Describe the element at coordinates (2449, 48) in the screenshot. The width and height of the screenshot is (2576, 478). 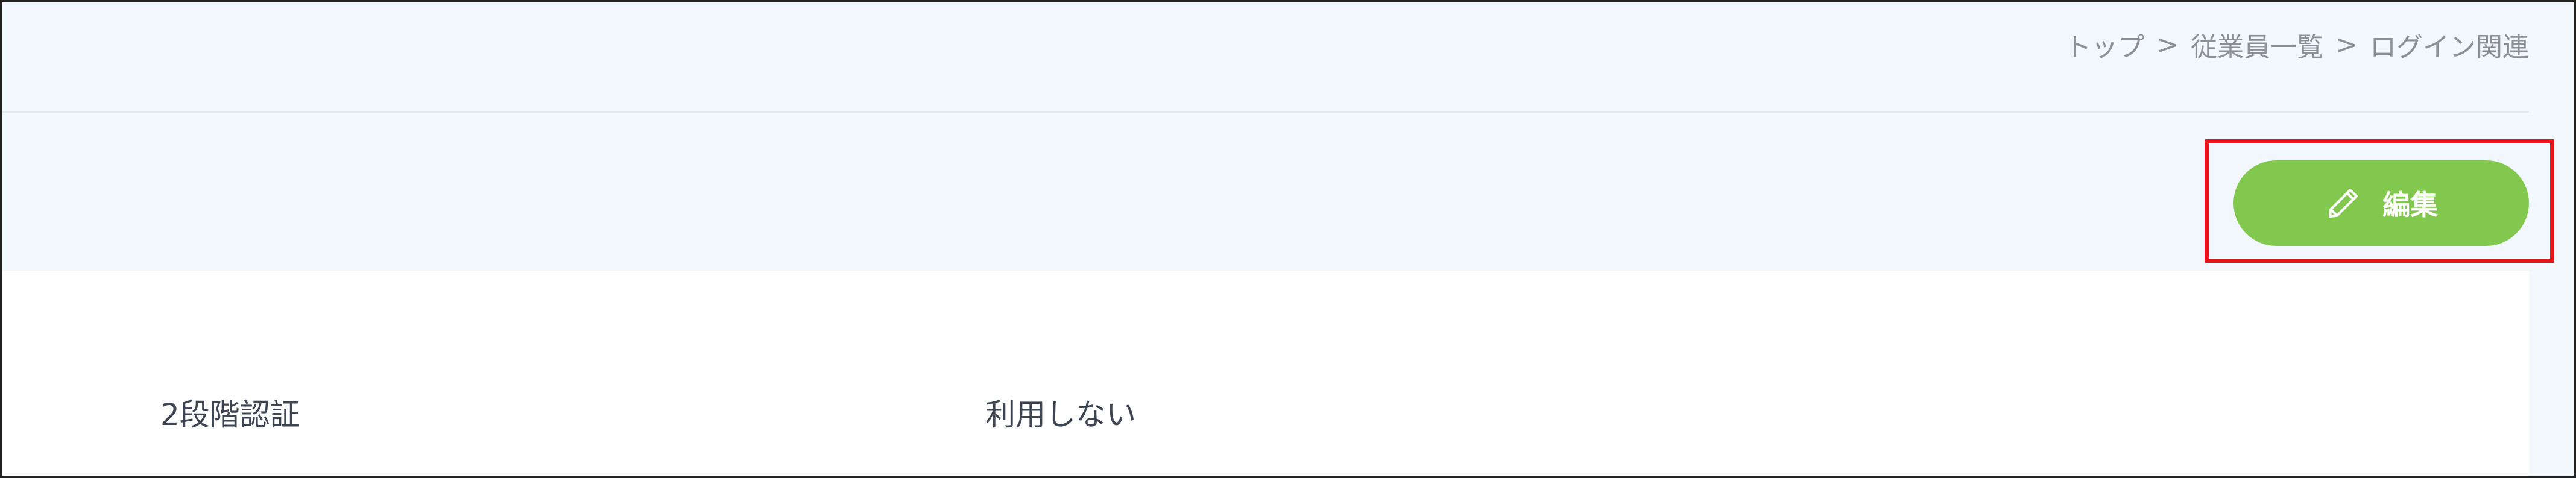
I see `breadcrumb-item-login: ログイン関連` at that location.